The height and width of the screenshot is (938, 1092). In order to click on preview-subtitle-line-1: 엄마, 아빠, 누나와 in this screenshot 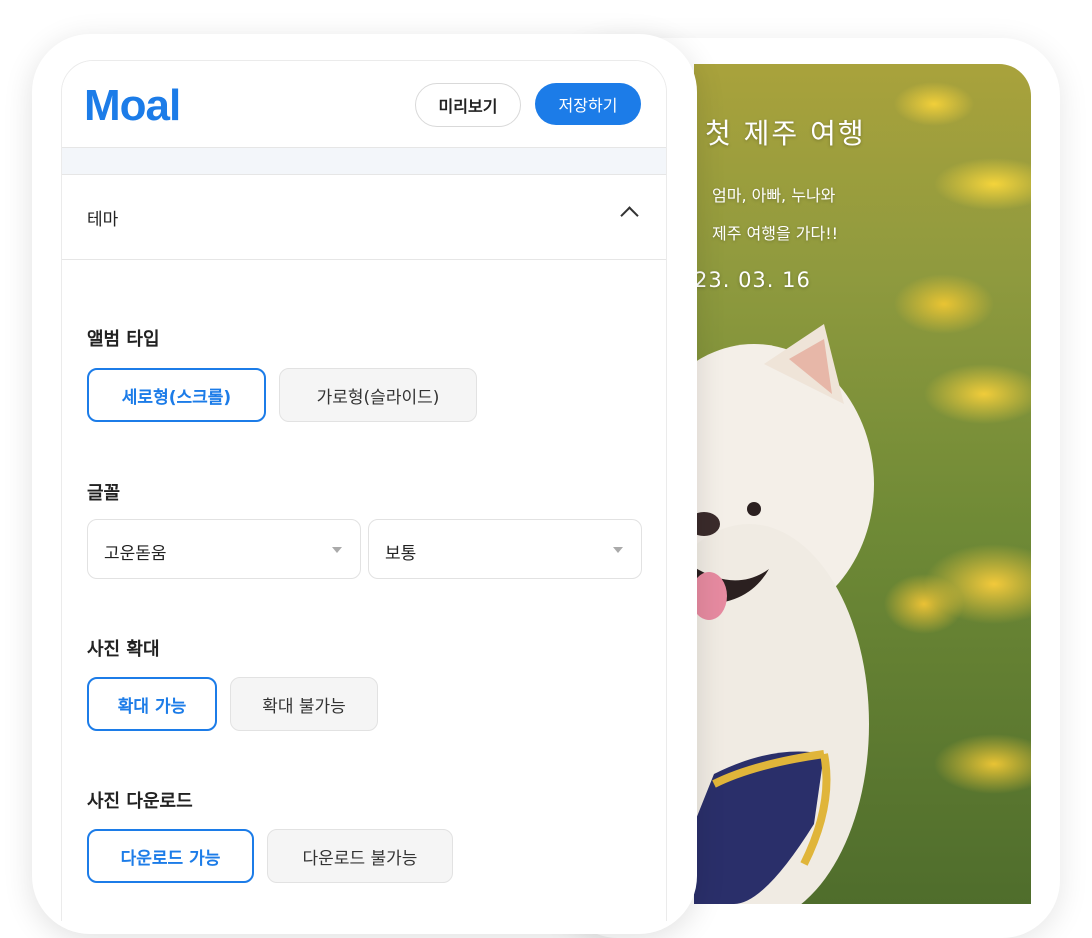, I will do `click(774, 195)`.